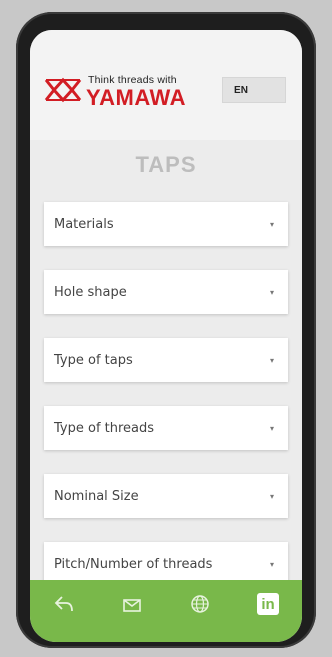 This screenshot has width=332, height=657. Describe the element at coordinates (136, 97) in the screenshot. I see `brand-name: YAMAWA` at that location.